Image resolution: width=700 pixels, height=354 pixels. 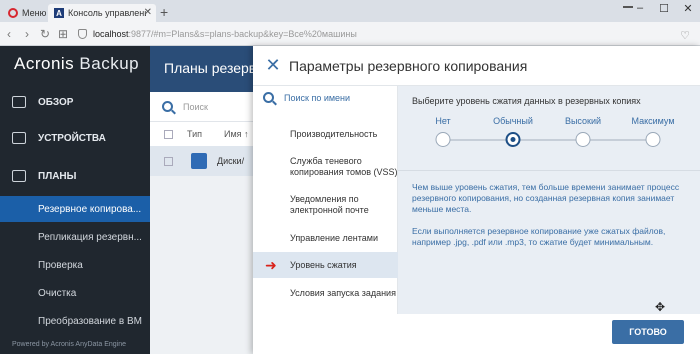 I want to click on new-tab-button: +, so click(x=164, y=12).